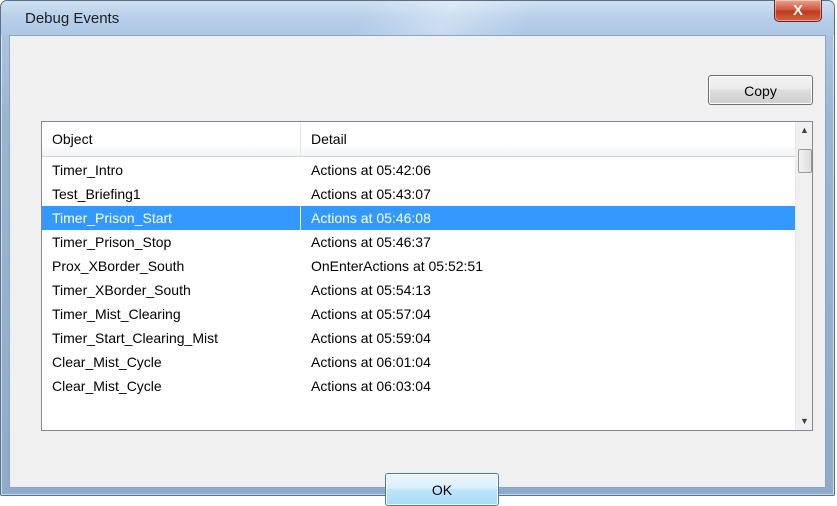 The width and height of the screenshot is (837, 506). I want to click on title-bar: Debug Events X, so click(417, 17).